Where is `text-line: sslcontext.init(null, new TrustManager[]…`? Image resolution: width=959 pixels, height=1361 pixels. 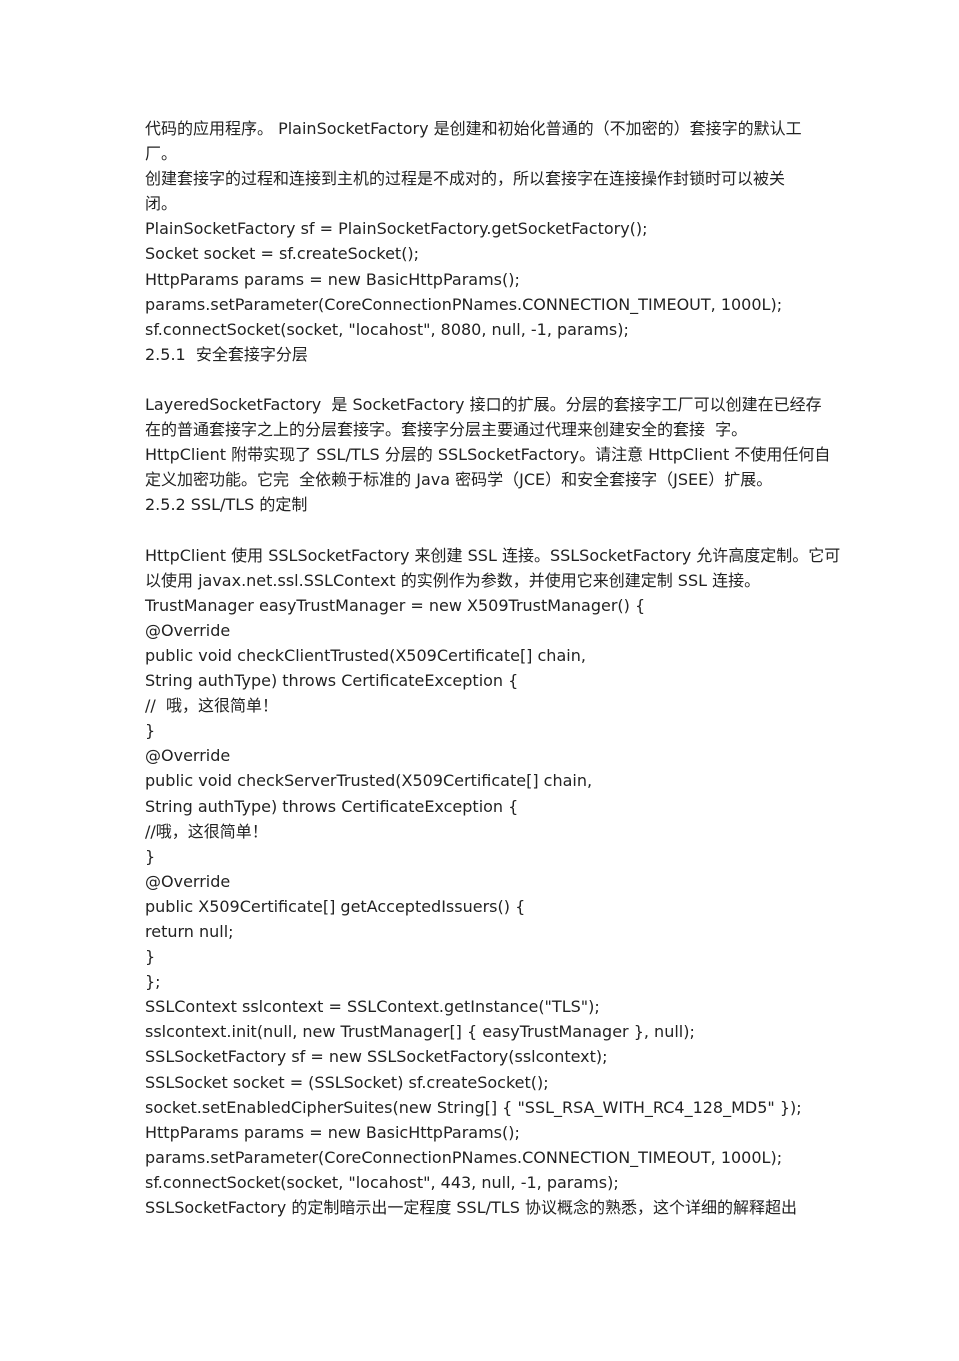 text-line: sslcontext.init(null, new TrustManager[]… is located at coordinates (420, 1032).